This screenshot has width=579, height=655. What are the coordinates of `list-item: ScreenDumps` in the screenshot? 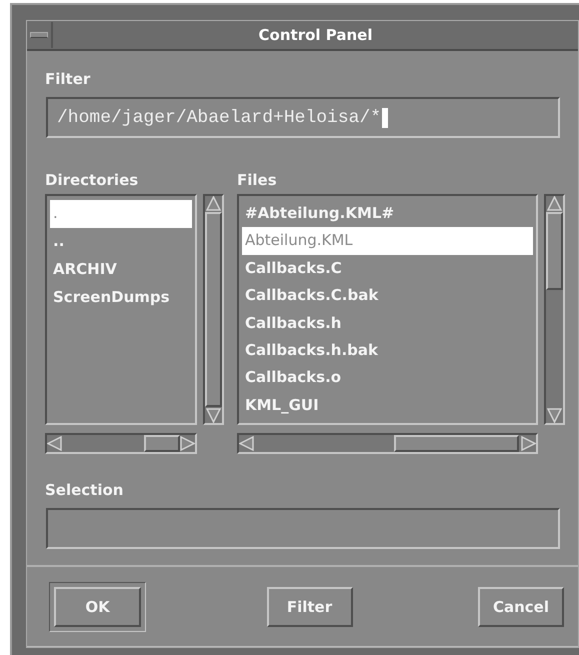 It's located at (121, 298).